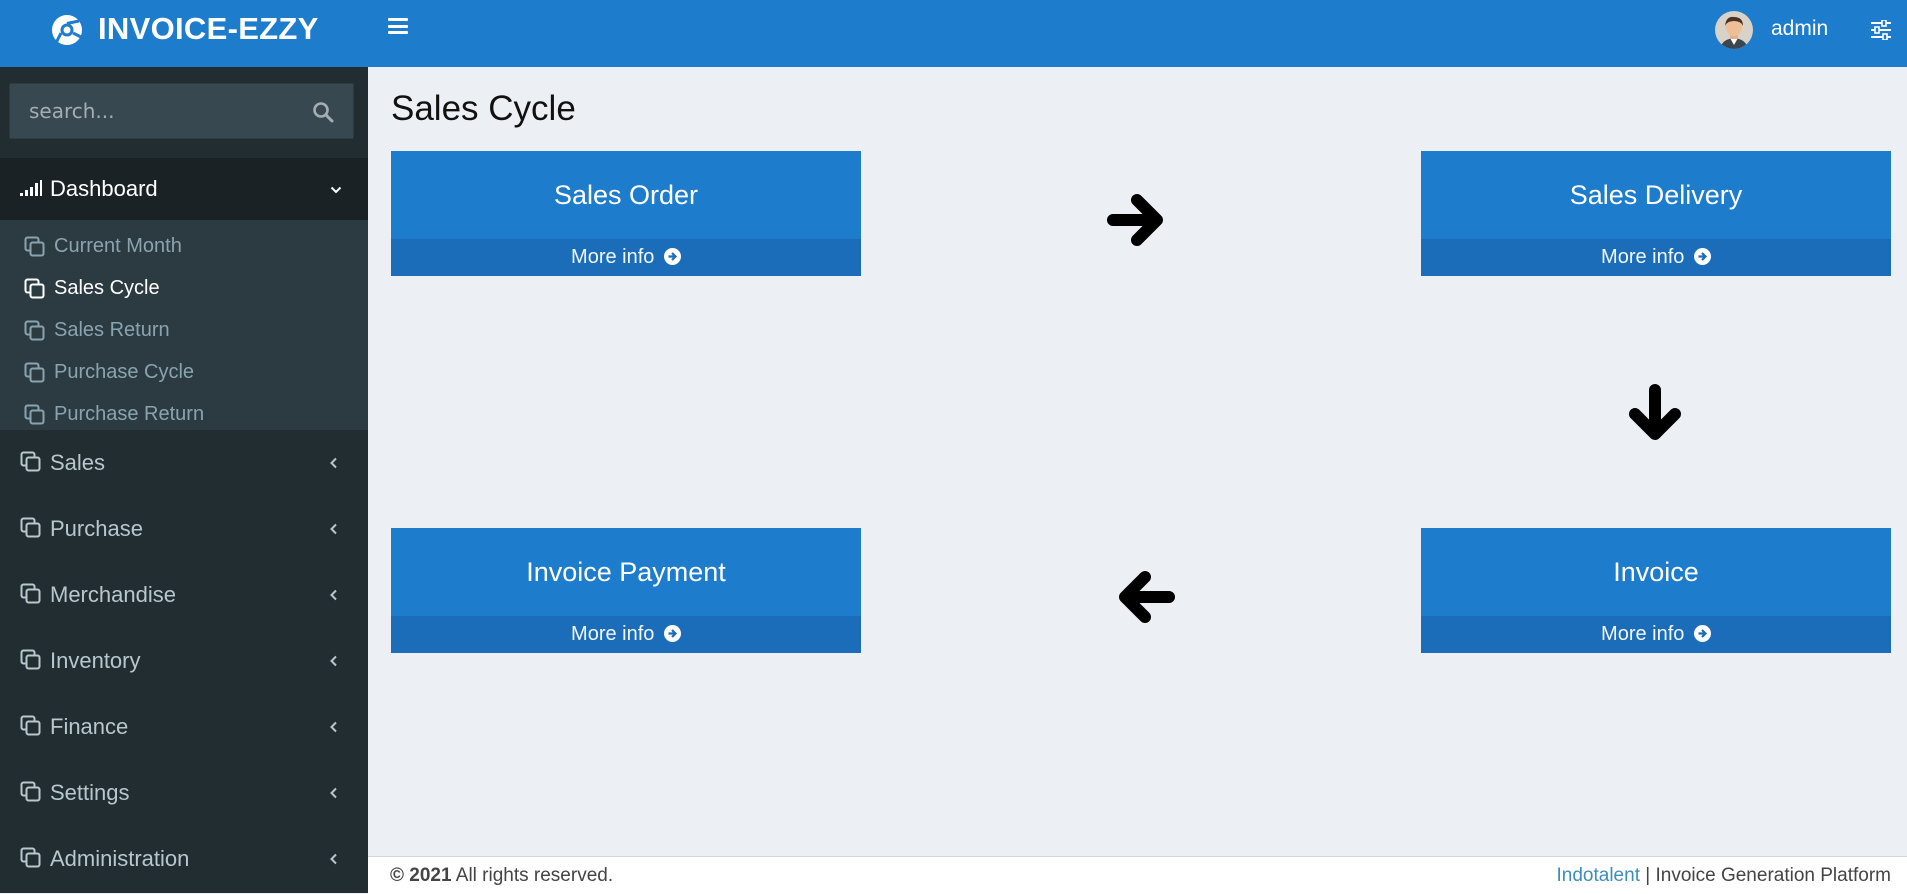 The height and width of the screenshot is (894, 1907). I want to click on submenu-item-current-month: Current Month, so click(184, 246).